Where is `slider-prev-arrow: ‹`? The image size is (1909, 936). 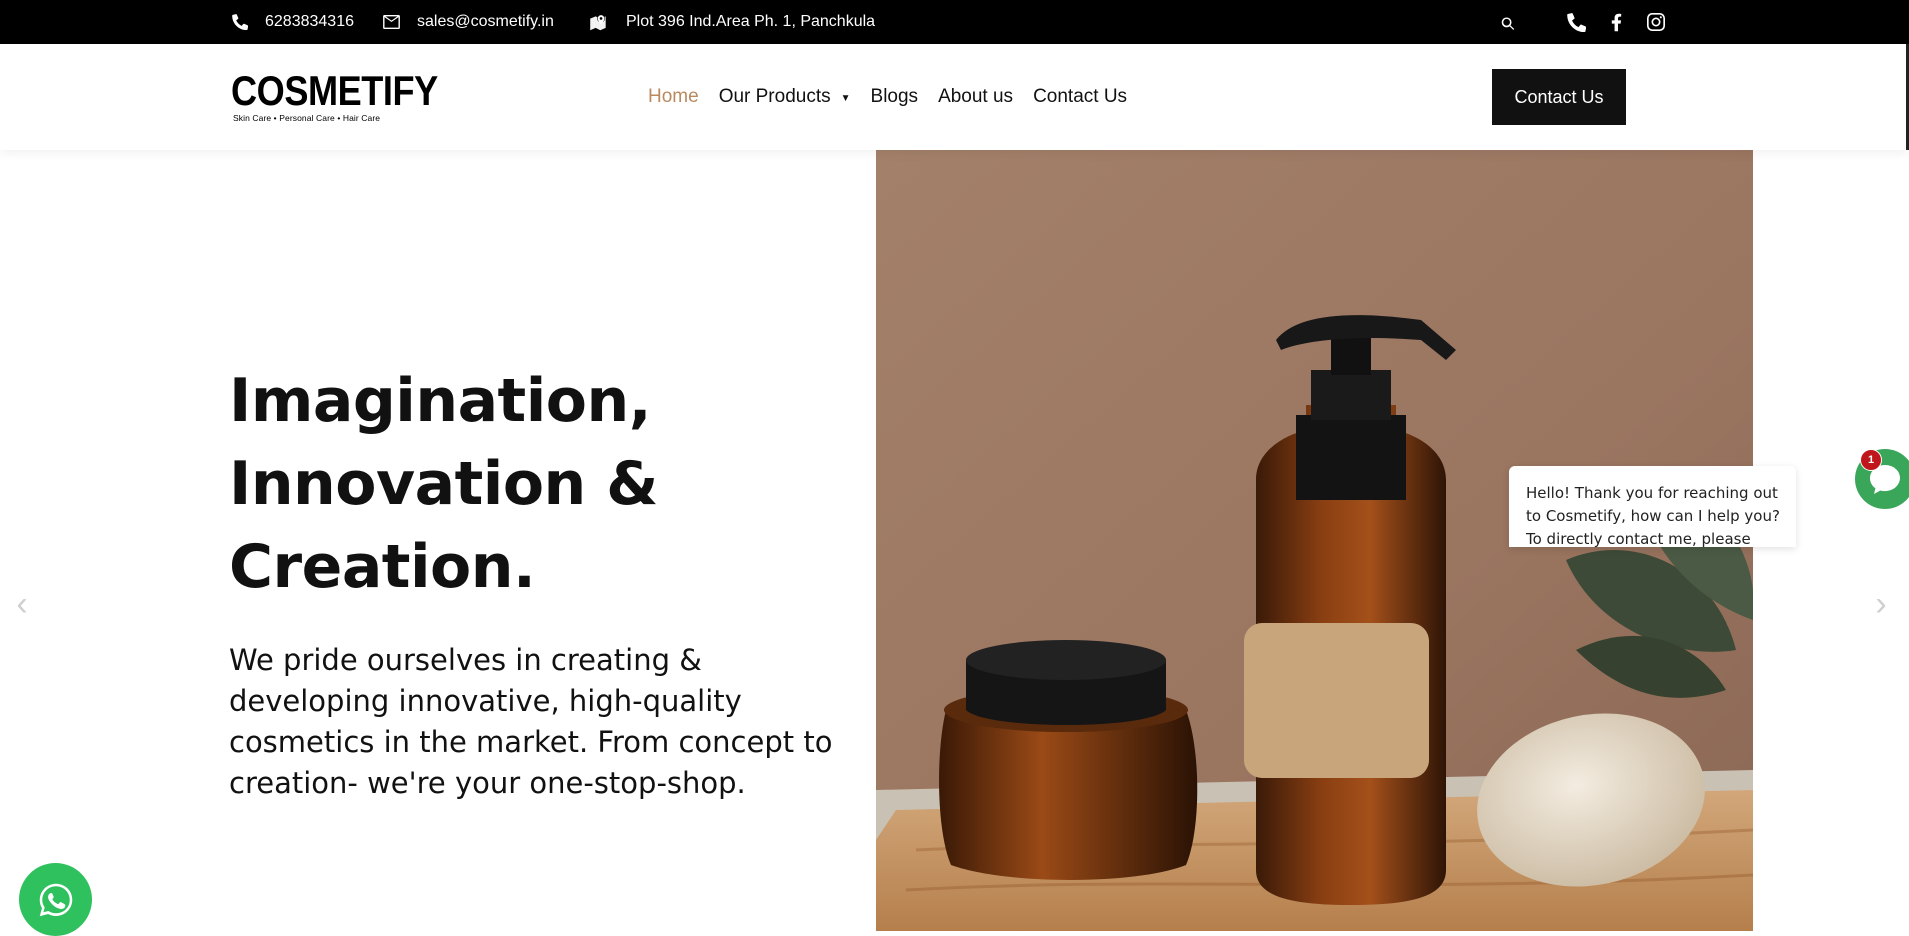
slider-prev-arrow: ‹ is located at coordinates (22, 604).